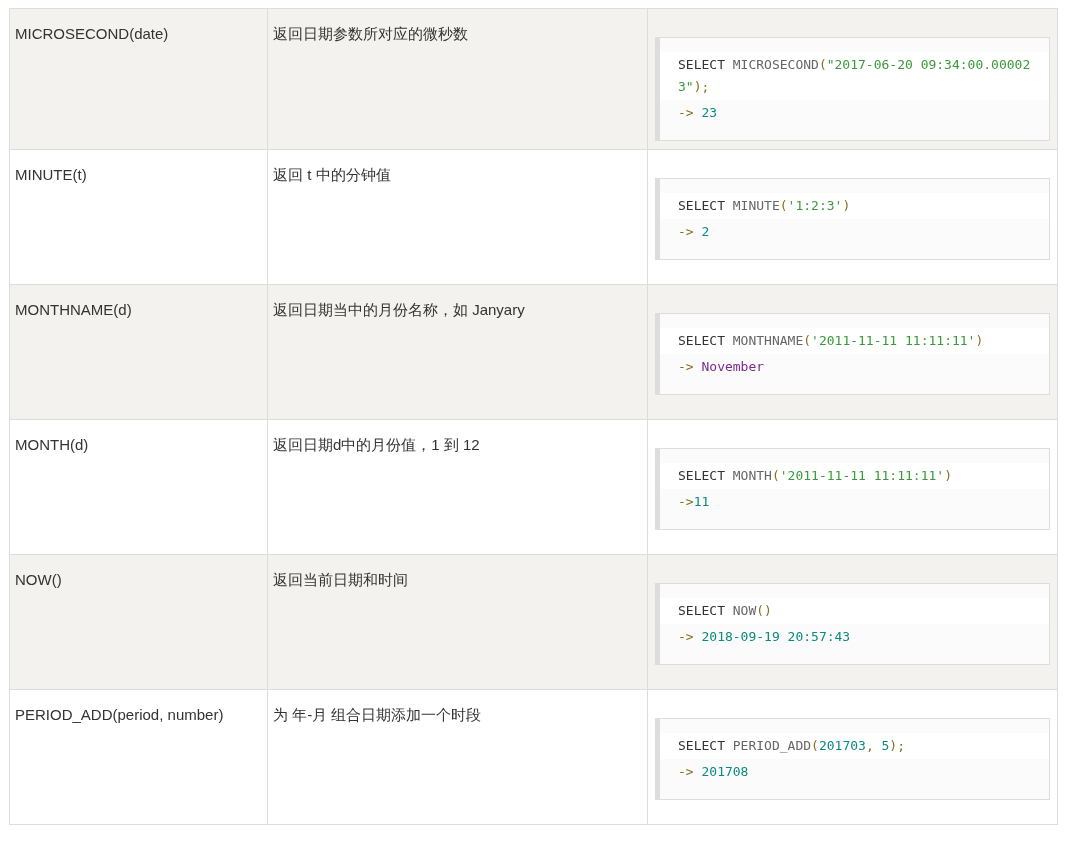  Describe the element at coordinates (399, 309) in the screenshot. I see `function-description: 返回日期当中的月份名称，如 Janyary` at that location.